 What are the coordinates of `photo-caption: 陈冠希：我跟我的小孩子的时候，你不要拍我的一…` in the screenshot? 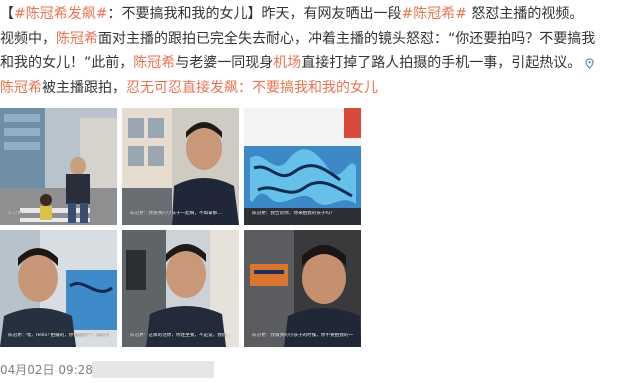 It's located at (302, 335).